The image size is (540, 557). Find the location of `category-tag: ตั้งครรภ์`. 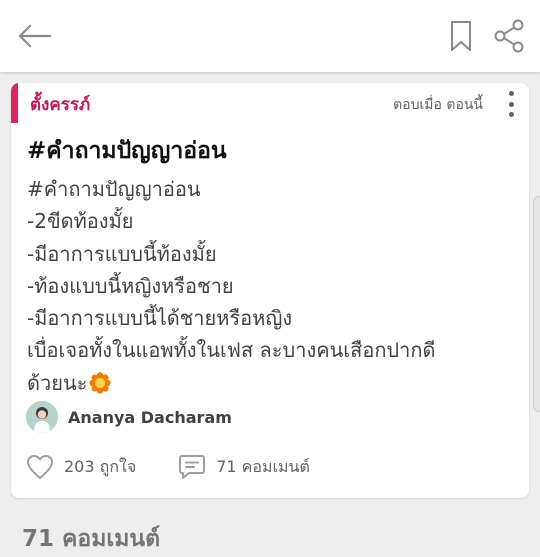

category-tag: ตั้งครรภ์ is located at coordinates (60, 104).